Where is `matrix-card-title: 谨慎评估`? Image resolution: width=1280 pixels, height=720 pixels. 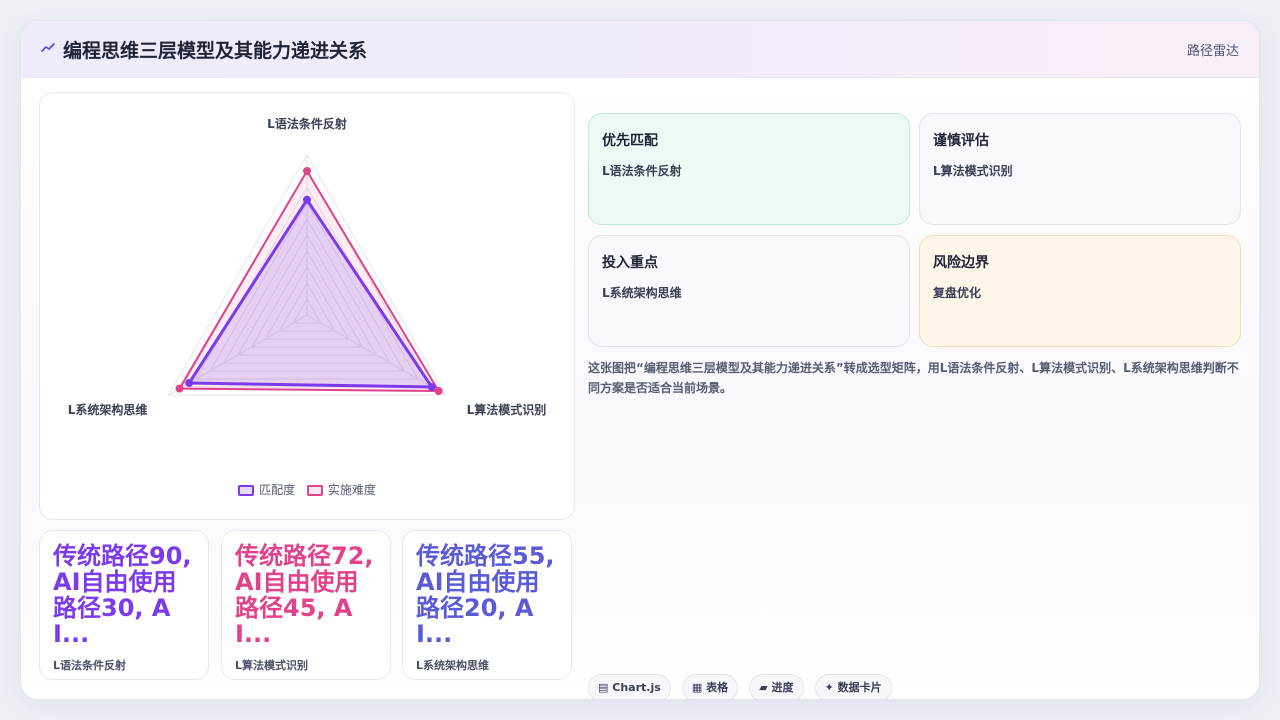 matrix-card-title: 谨慎评估 is located at coordinates (961, 141).